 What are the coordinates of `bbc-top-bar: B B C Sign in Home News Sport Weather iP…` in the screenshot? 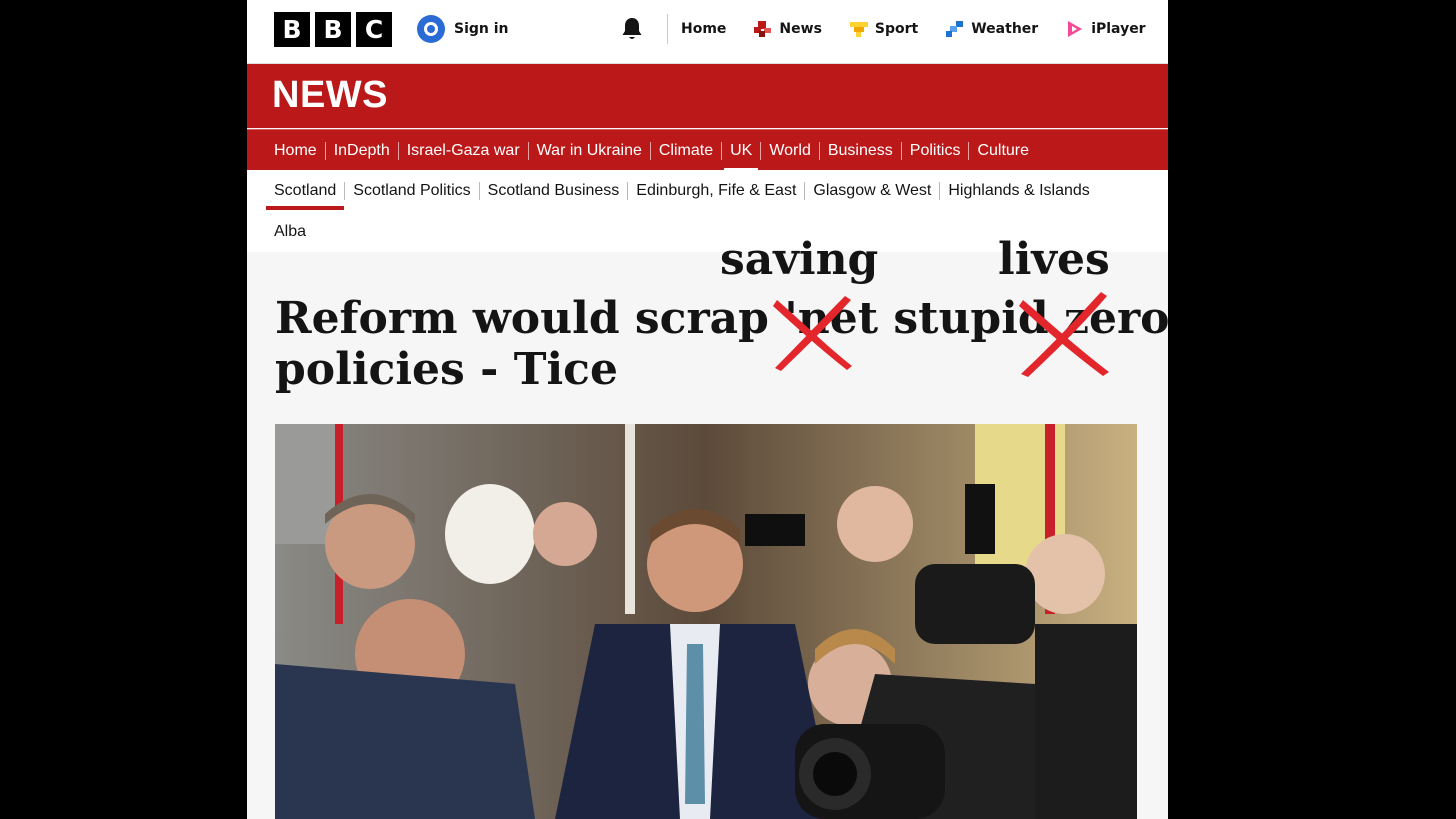 It's located at (707, 32).